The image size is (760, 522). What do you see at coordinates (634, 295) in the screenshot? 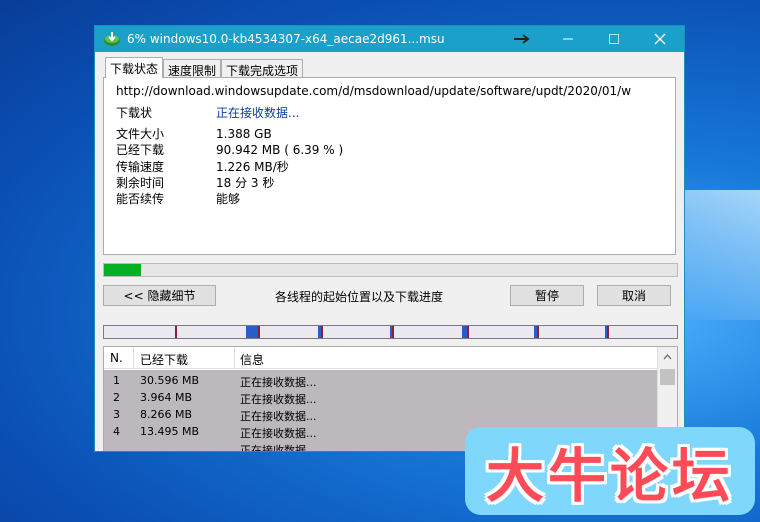
I see `cancel-button: 取消` at bounding box center [634, 295].